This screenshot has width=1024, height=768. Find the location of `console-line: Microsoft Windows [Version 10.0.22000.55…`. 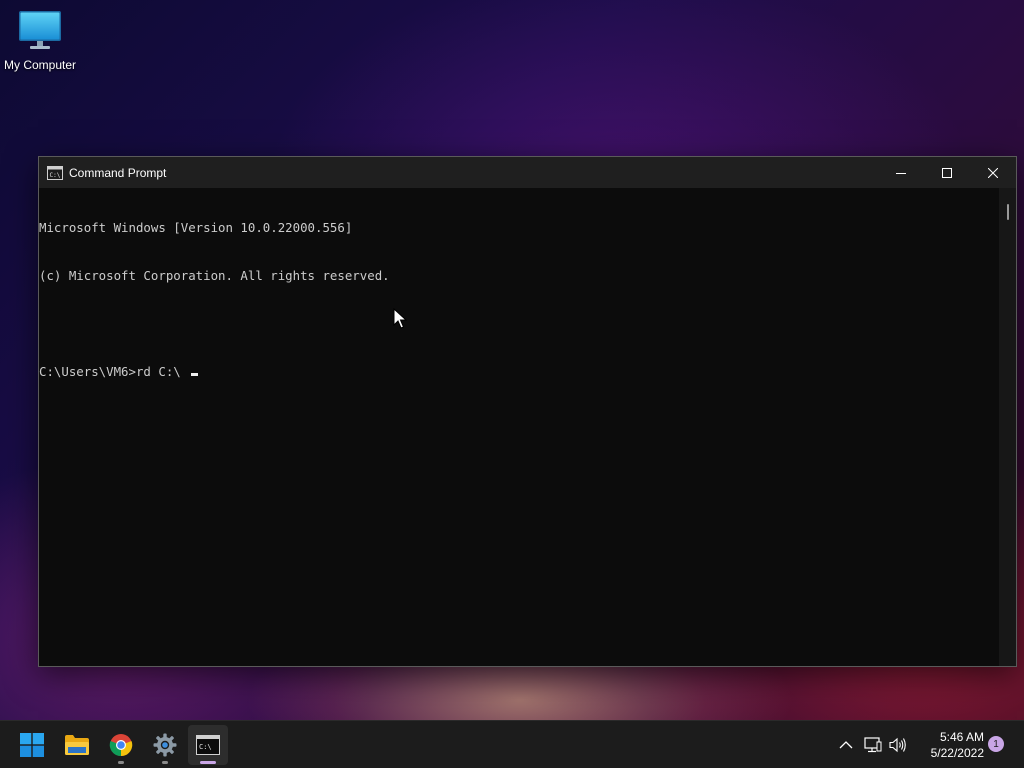

console-line: Microsoft Windows [Version 10.0.22000.55… is located at coordinates (196, 227).